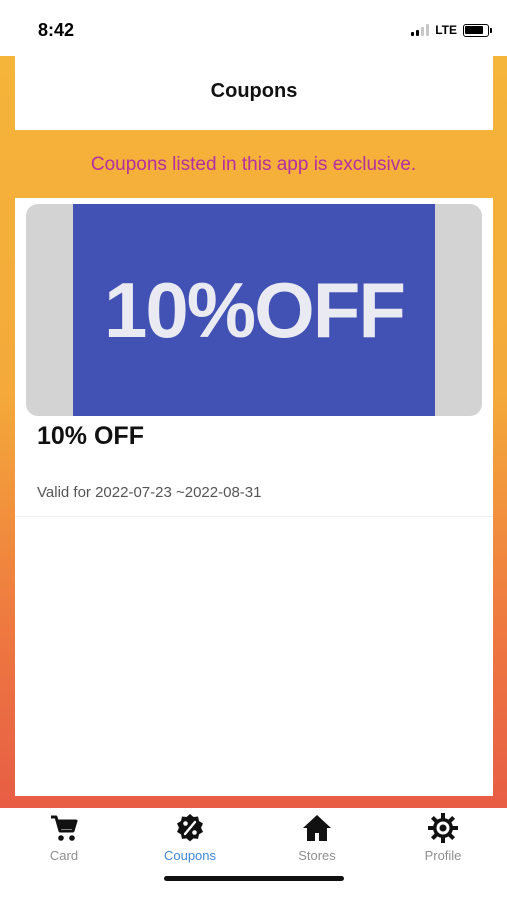 The height and width of the screenshot is (900, 507). I want to click on percent-badge-icon, so click(190, 828).